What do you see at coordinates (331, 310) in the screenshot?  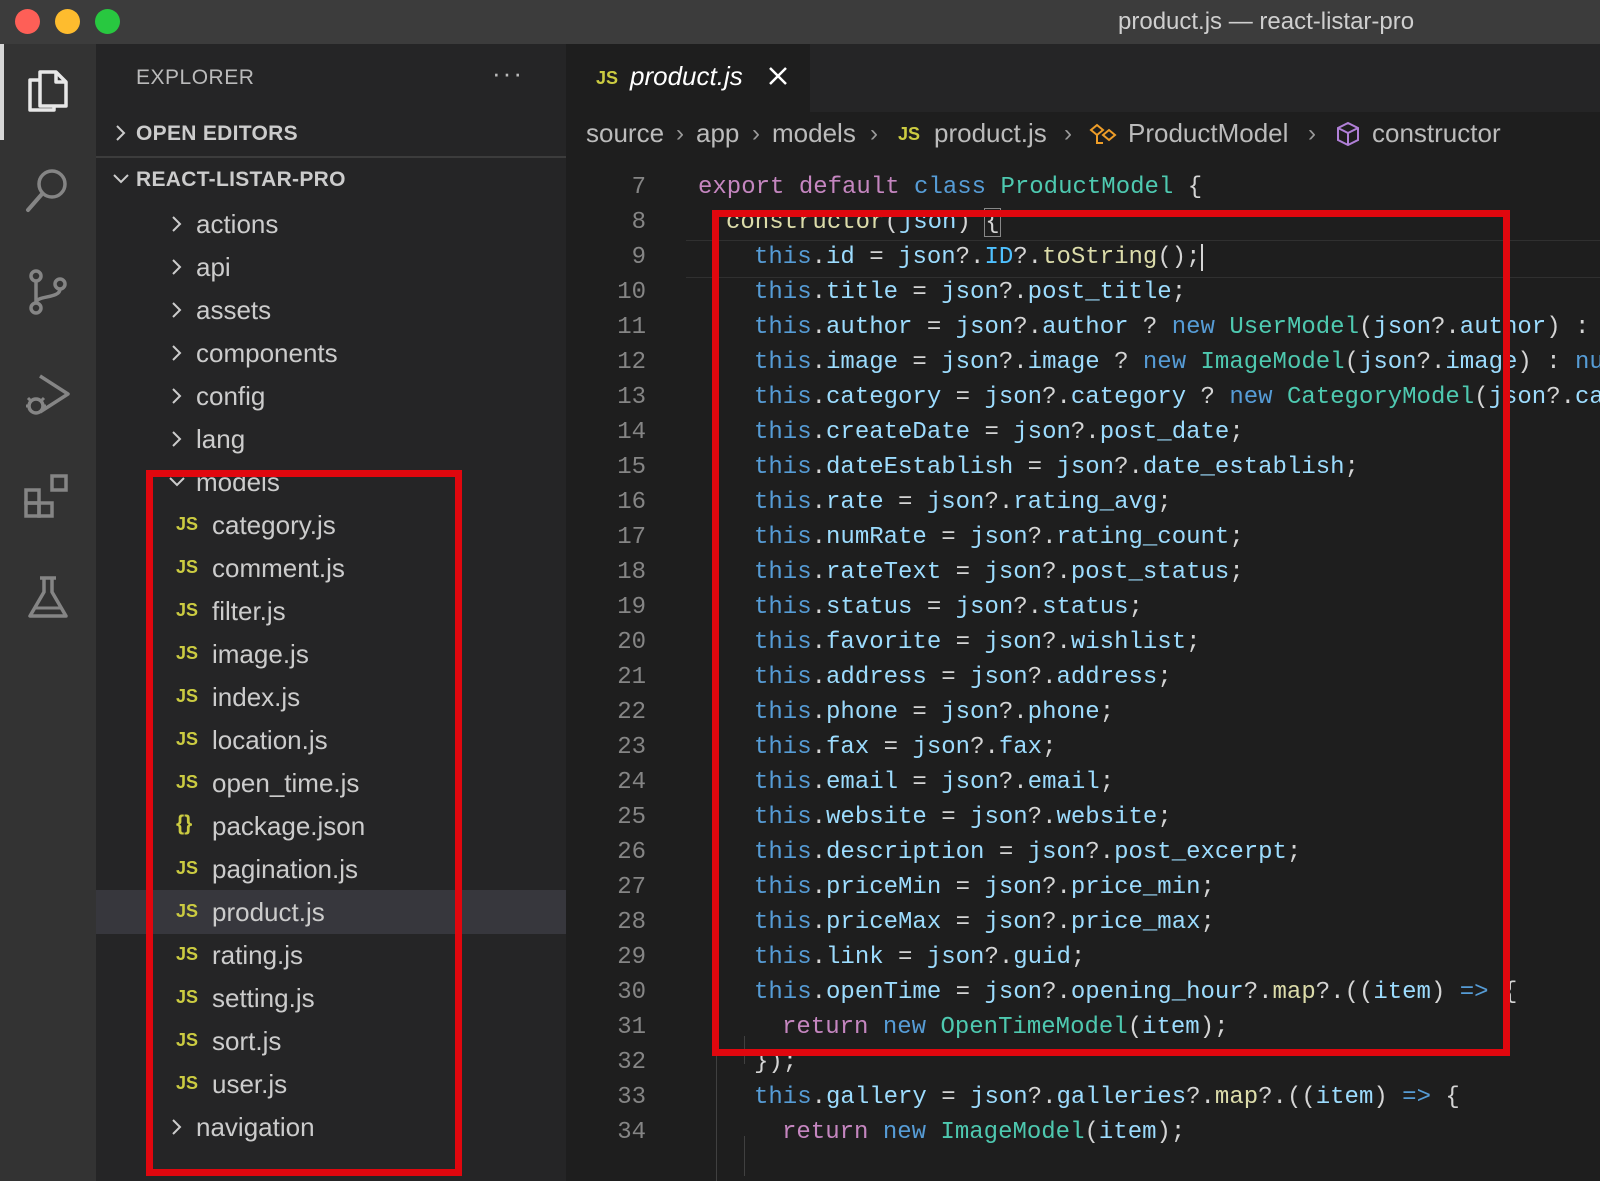 I see `folder-assets: assets` at bounding box center [331, 310].